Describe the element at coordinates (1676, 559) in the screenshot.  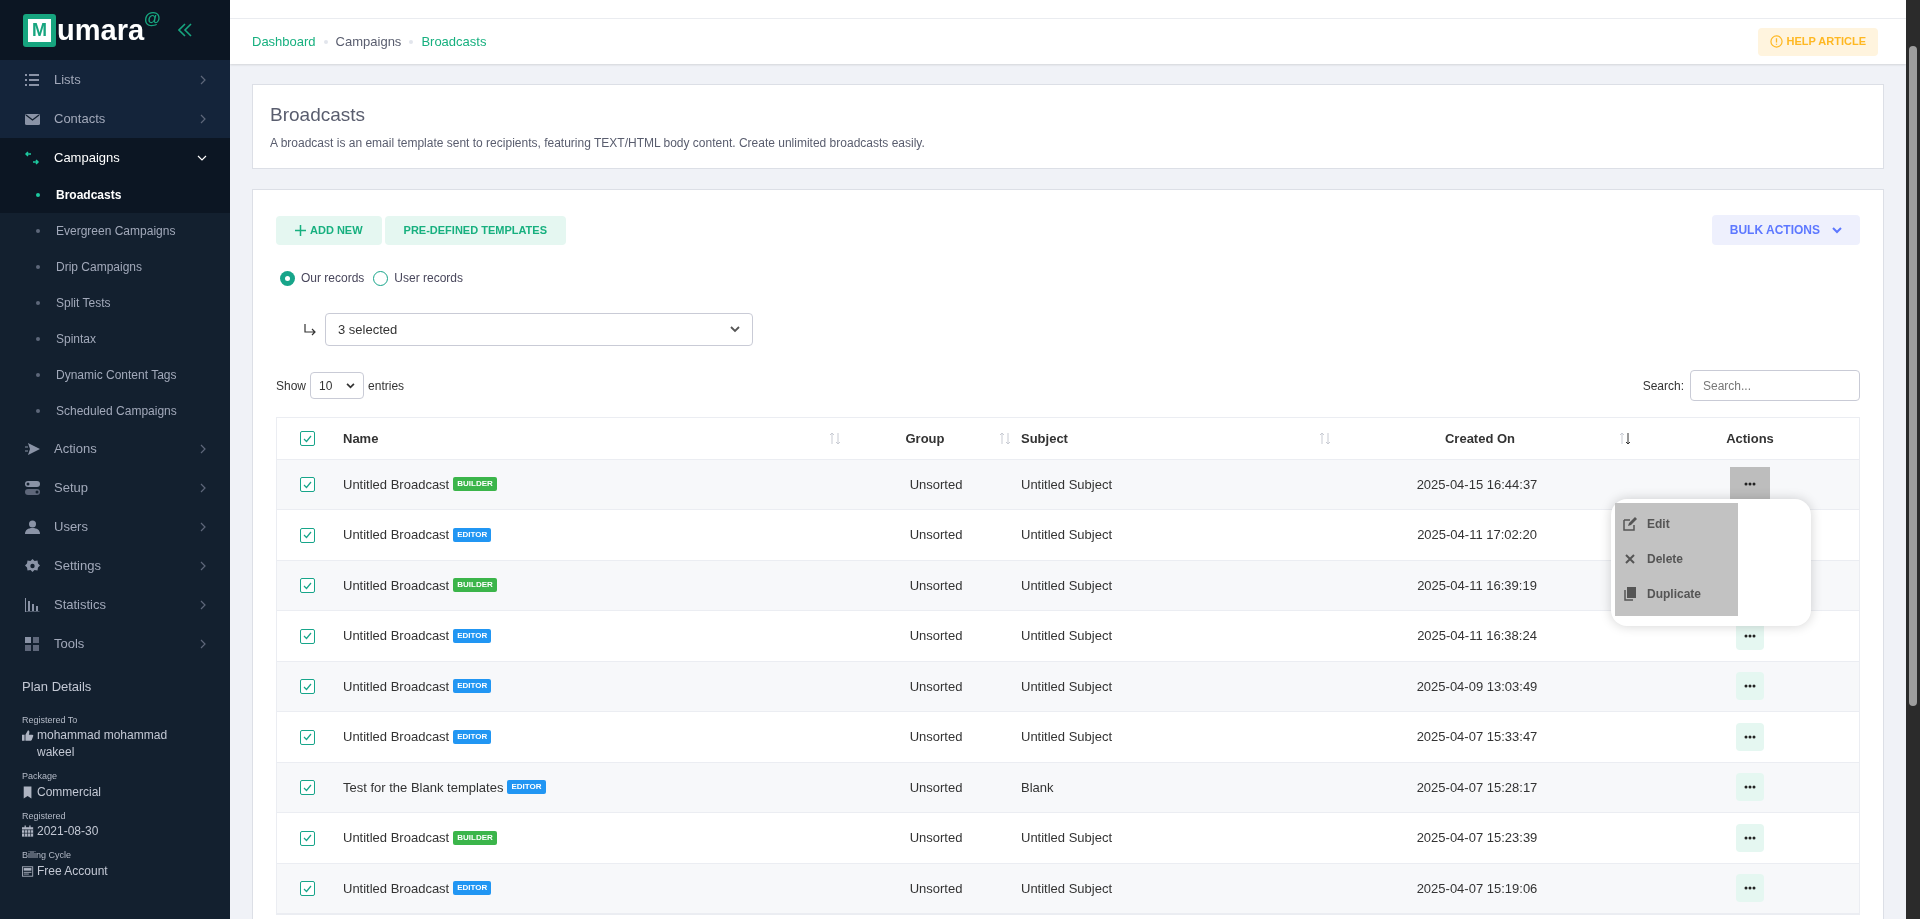
I see `menu-item: Delete` at that location.